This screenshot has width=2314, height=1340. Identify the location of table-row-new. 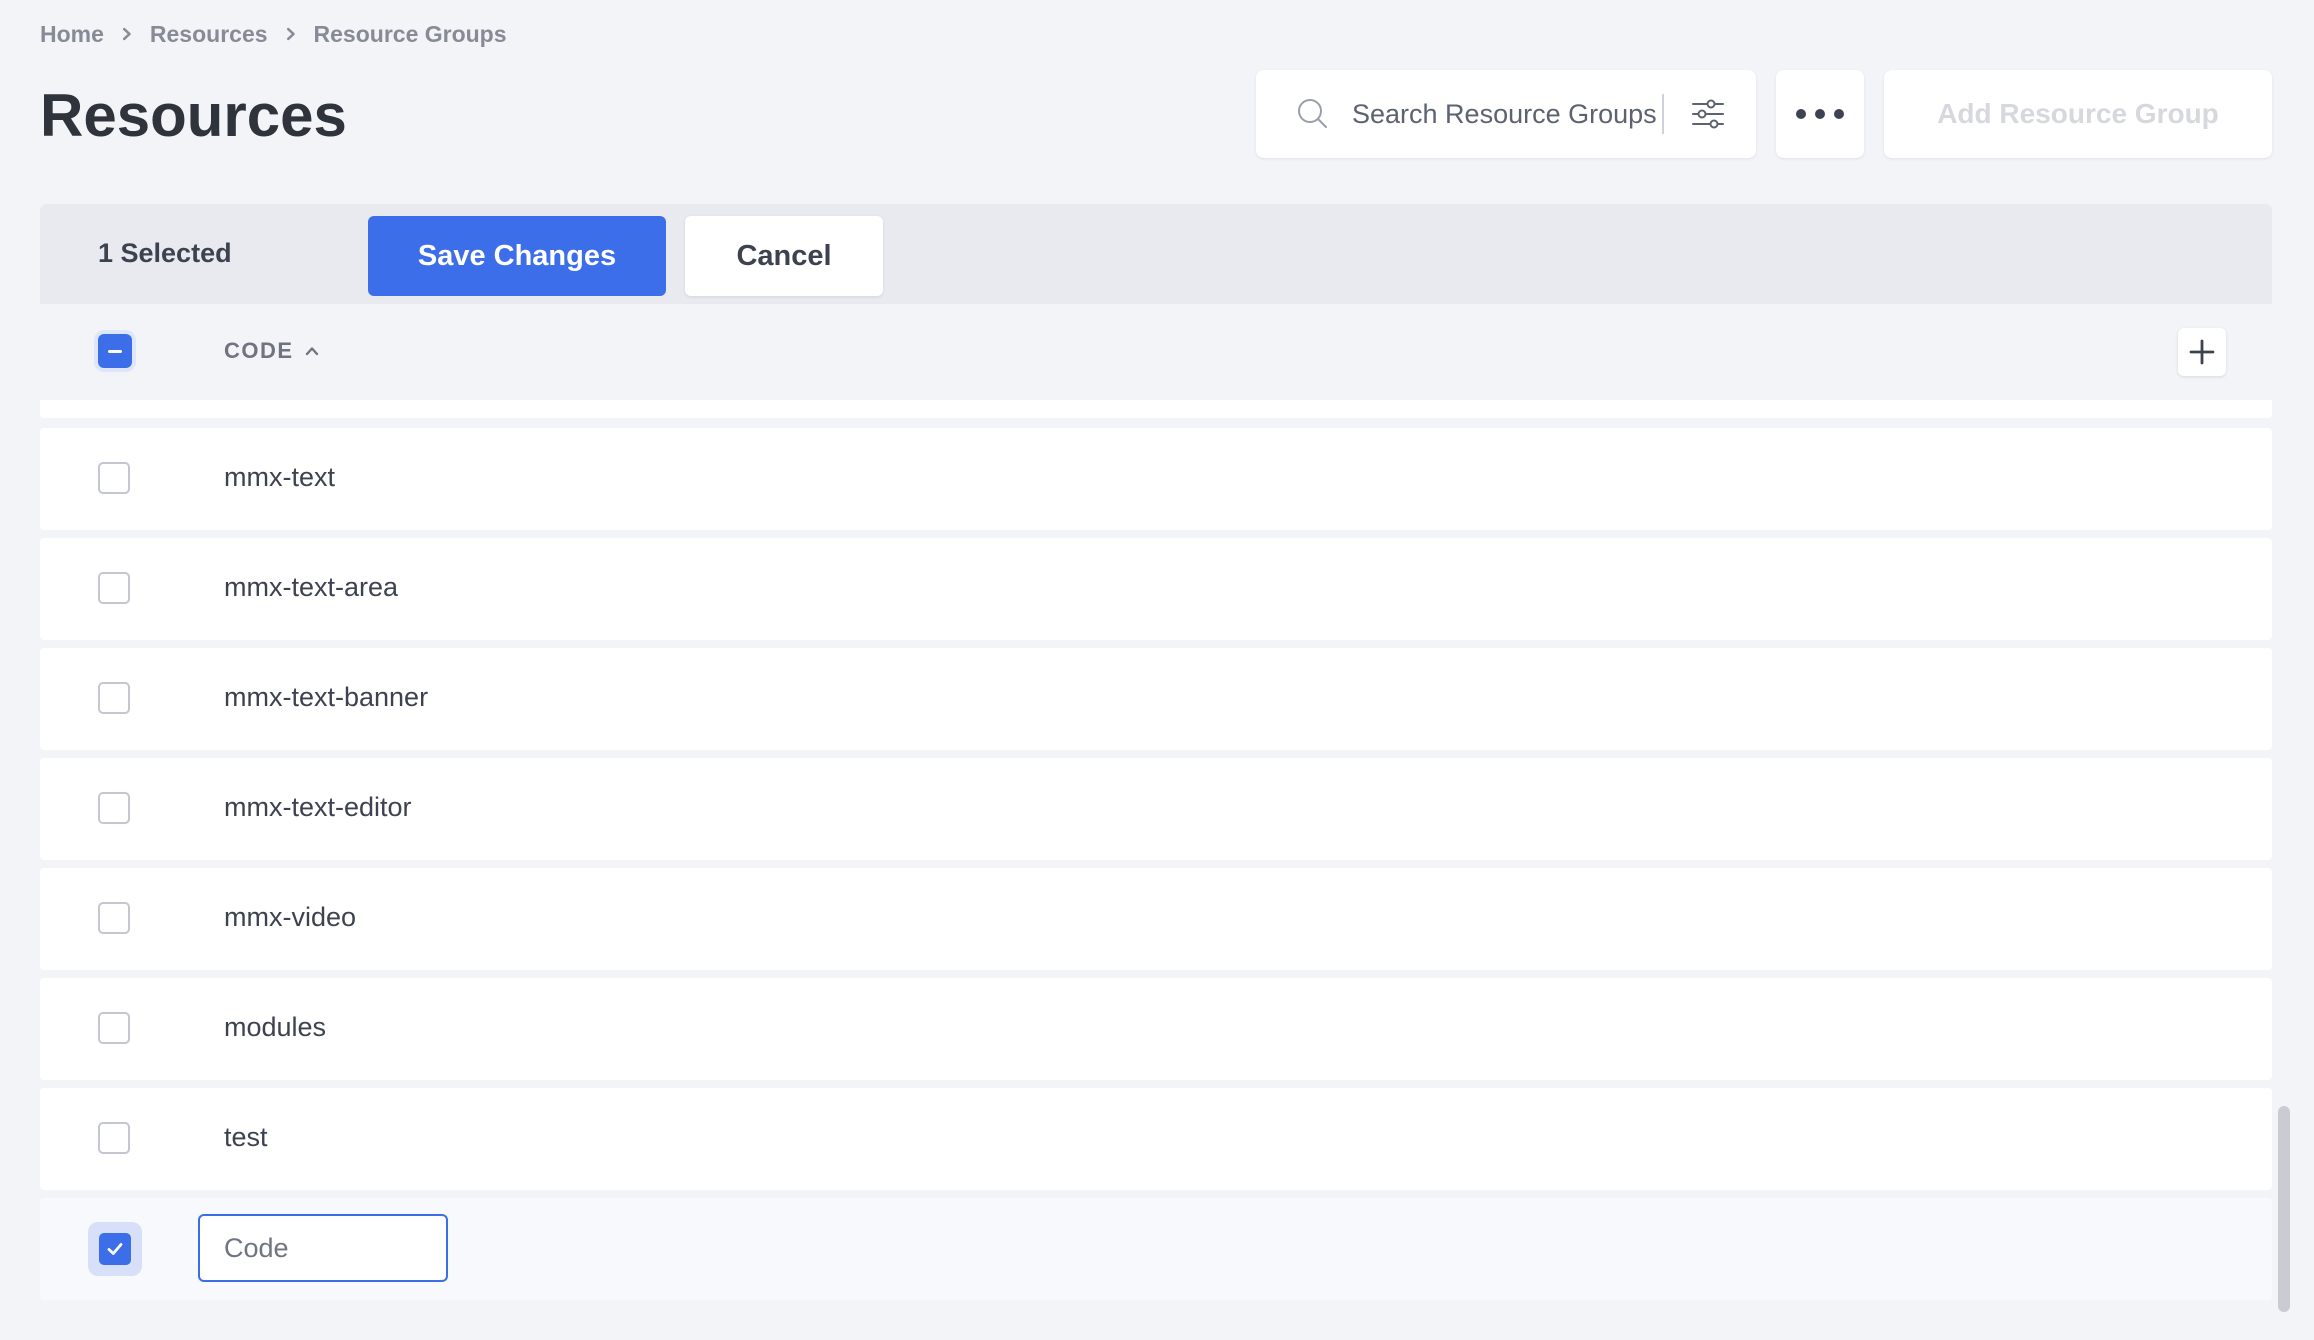
(1156, 1249).